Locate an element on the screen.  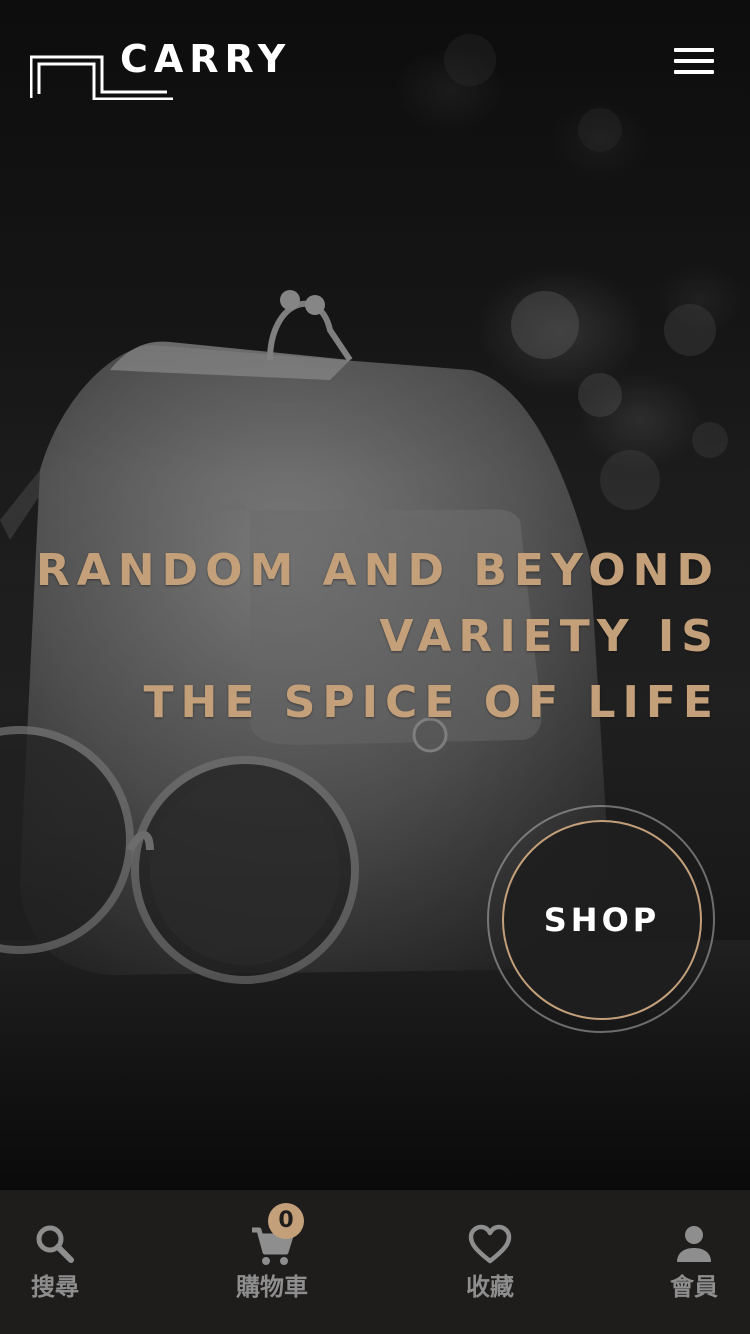
nav-item-member: 會員 is located at coordinates (682, 1262).